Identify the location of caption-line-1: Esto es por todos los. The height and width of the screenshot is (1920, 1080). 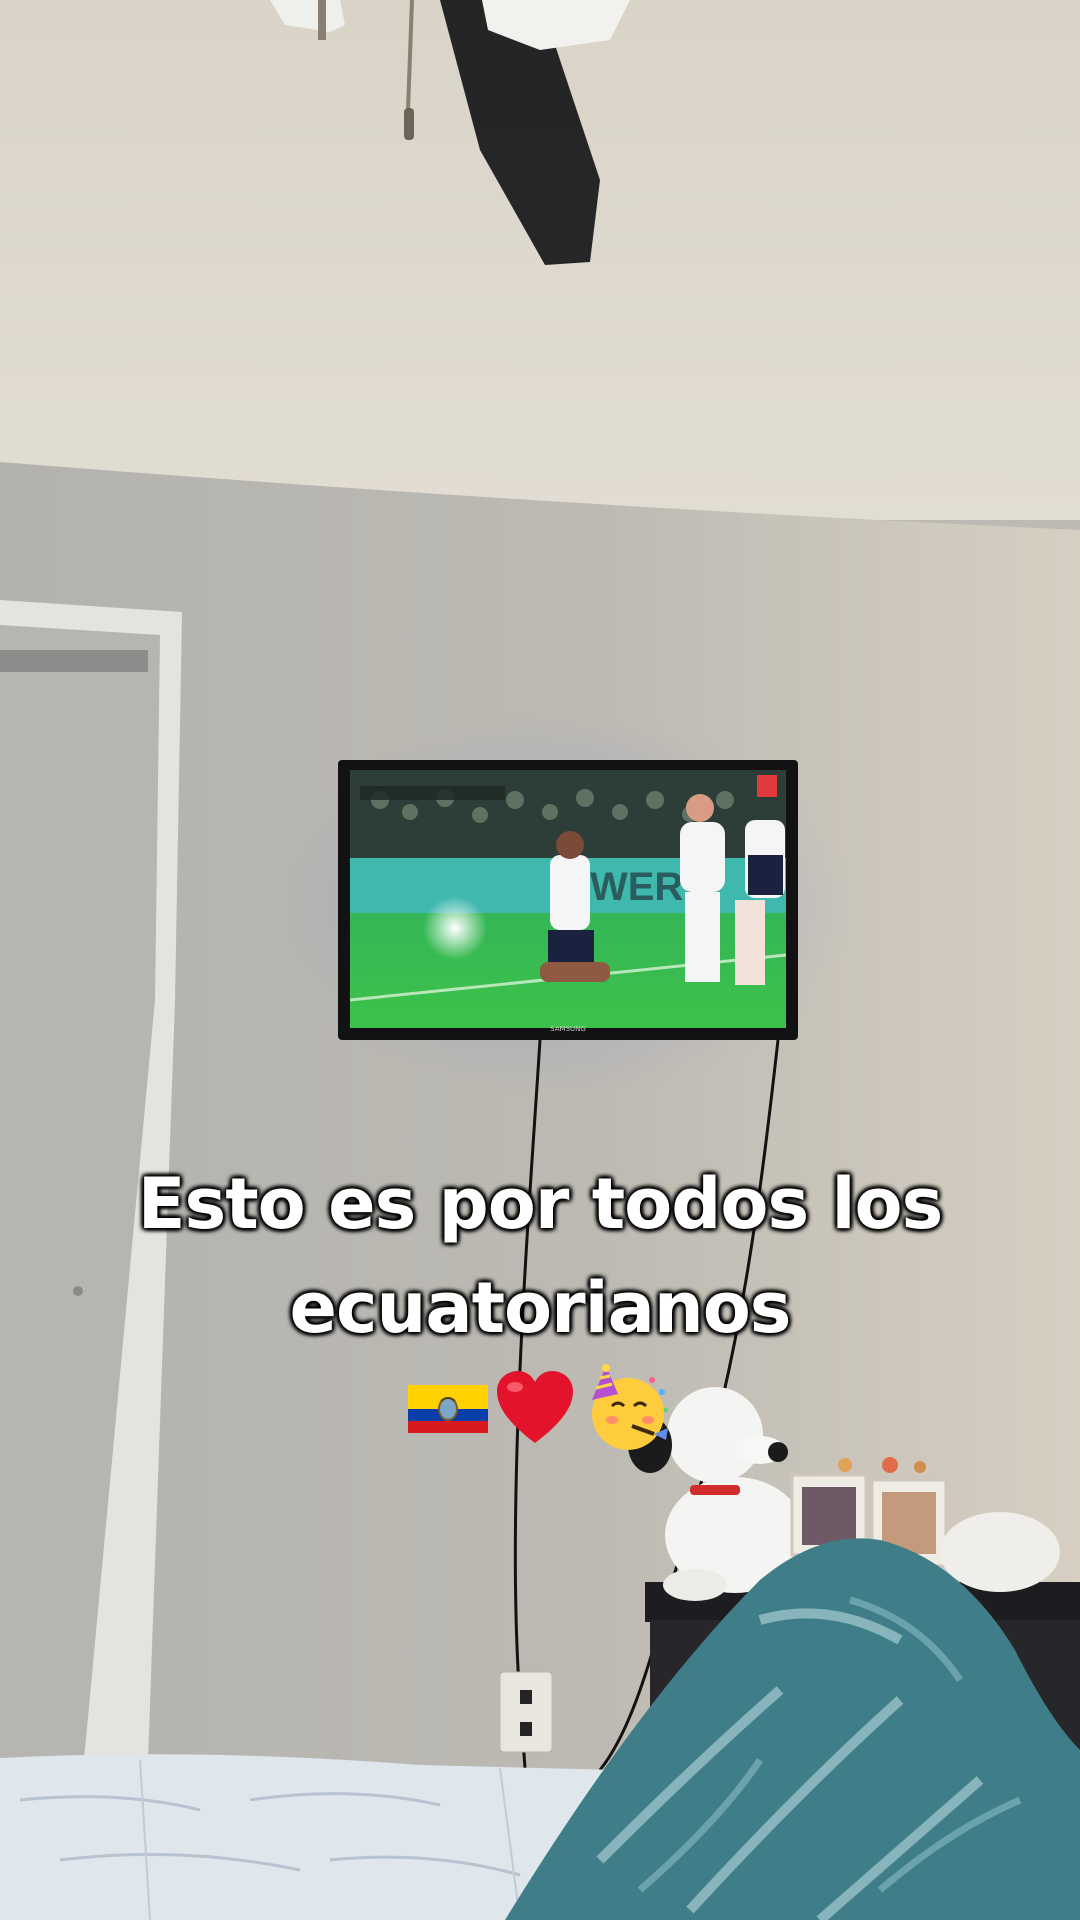
(540, 1204).